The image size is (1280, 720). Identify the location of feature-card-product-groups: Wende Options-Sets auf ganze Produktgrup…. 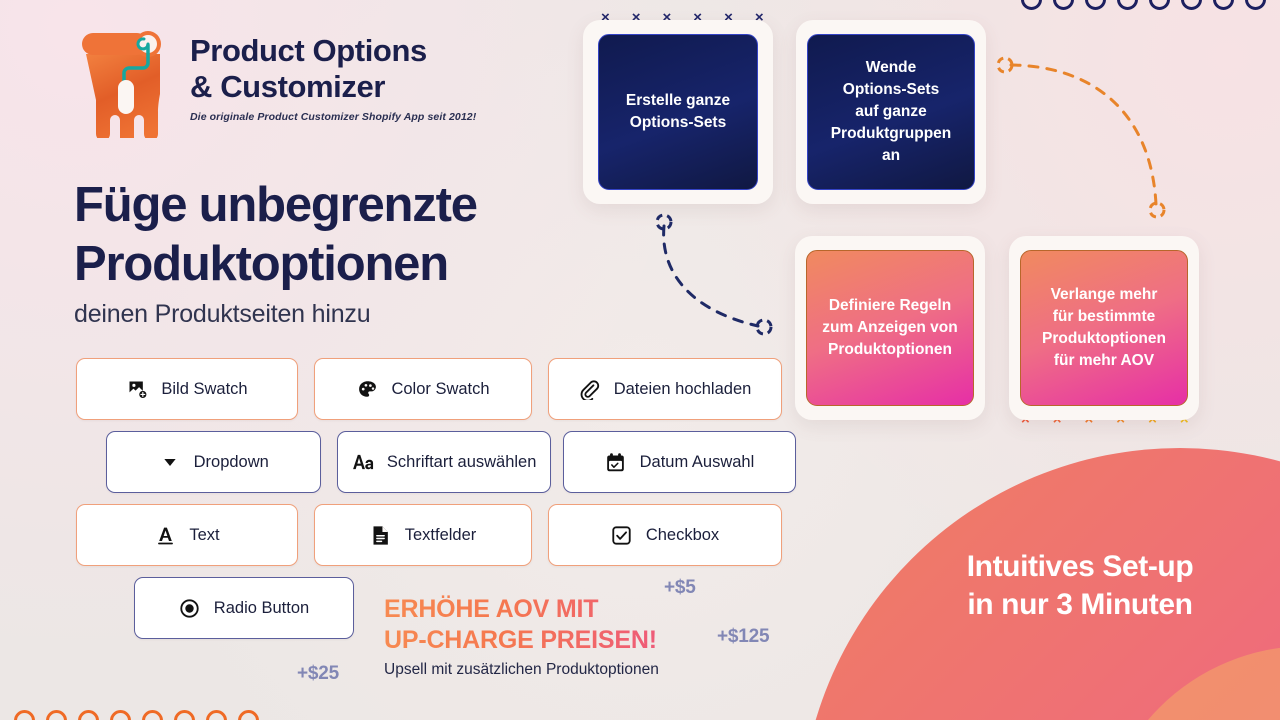
(891, 112).